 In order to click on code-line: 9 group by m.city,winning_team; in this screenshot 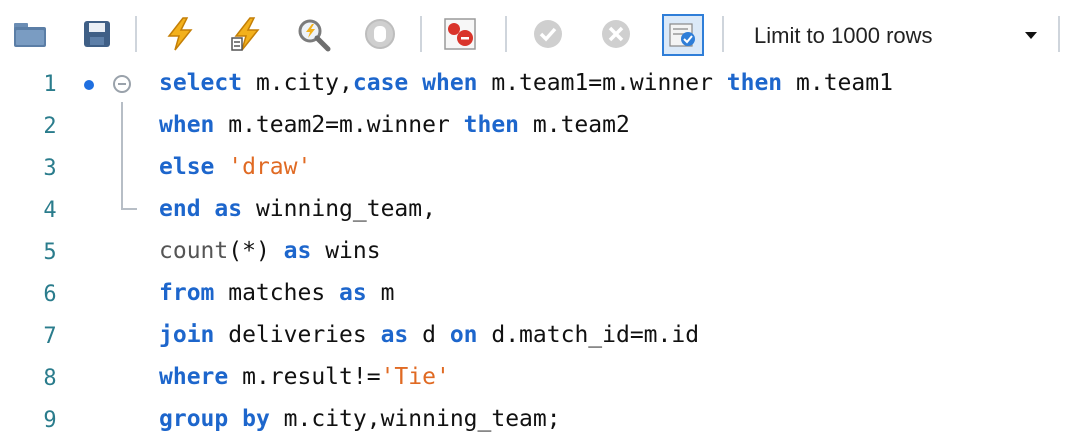, I will do `click(535, 421)`.